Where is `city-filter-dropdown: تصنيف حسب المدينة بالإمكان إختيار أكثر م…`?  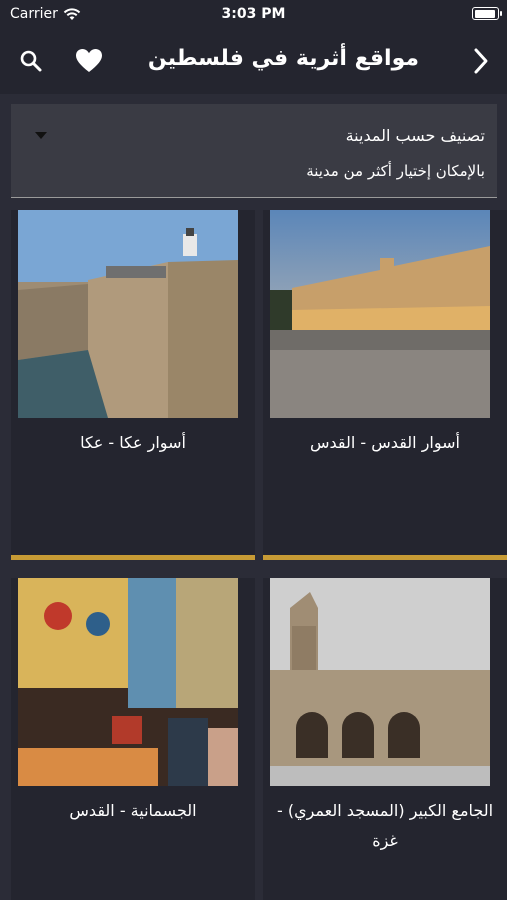 city-filter-dropdown: تصنيف حسب المدينة بالإمكان إختيار أكثر م… is located at coordinates (254, 151).